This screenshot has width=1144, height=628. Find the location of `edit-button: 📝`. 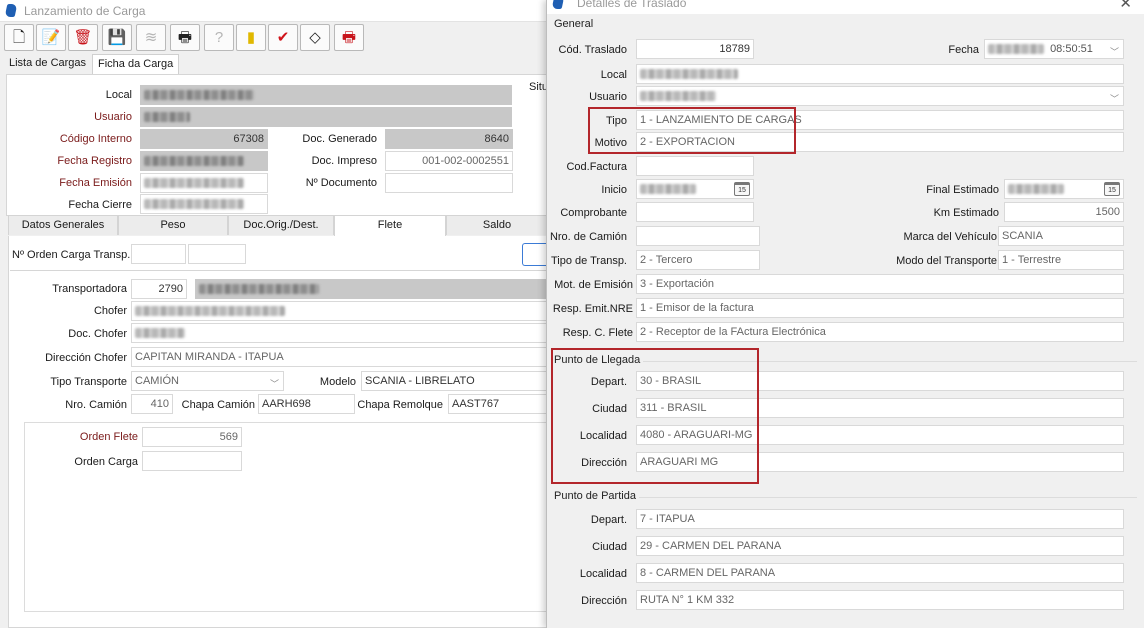

edit-button: 📝 is located at coordinates (51, 37).